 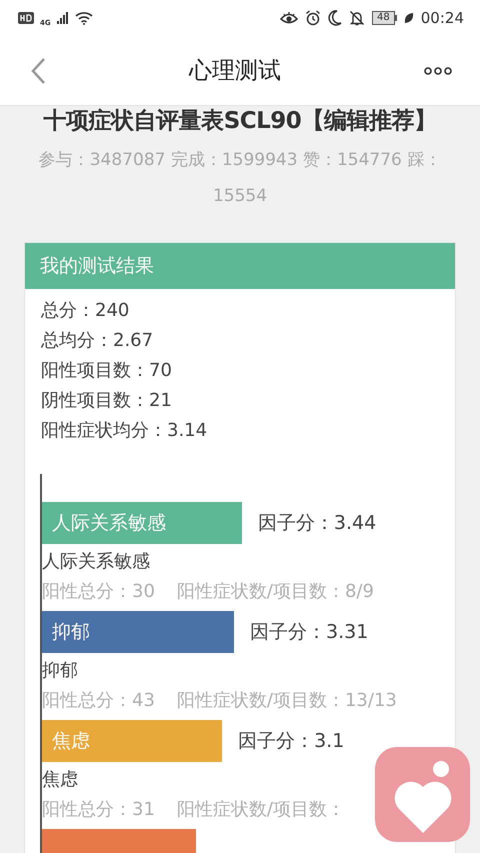 I want to click on wifi-icon, so click(x=83, y=18).